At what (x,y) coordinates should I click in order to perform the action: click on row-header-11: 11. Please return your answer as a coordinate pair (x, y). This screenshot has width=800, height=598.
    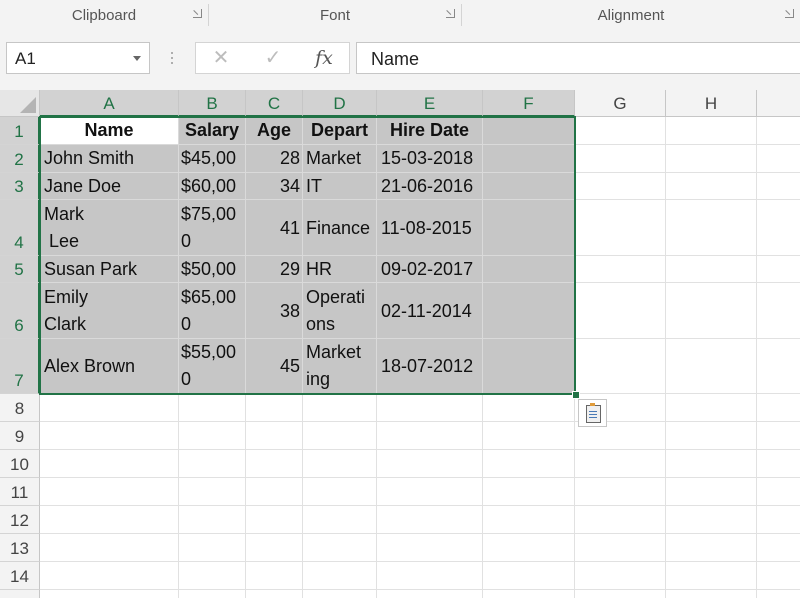
    Looking at the image, I should click on (20, 492).